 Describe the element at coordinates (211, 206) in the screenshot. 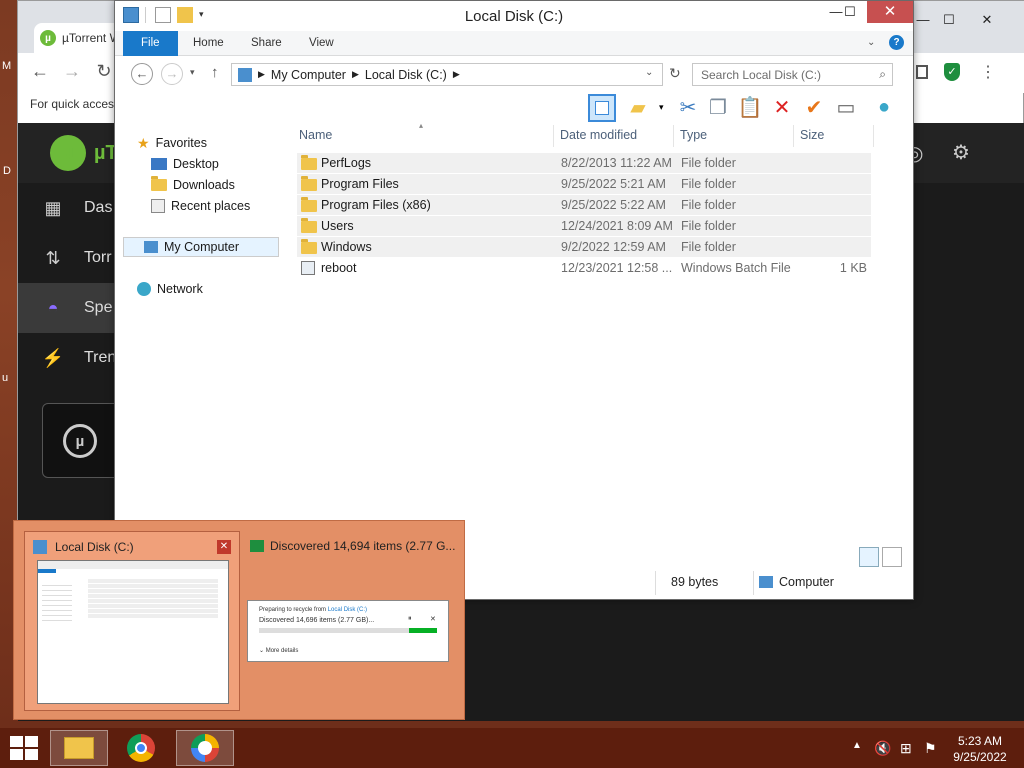

I see `nav-label: Recent places` at that location.